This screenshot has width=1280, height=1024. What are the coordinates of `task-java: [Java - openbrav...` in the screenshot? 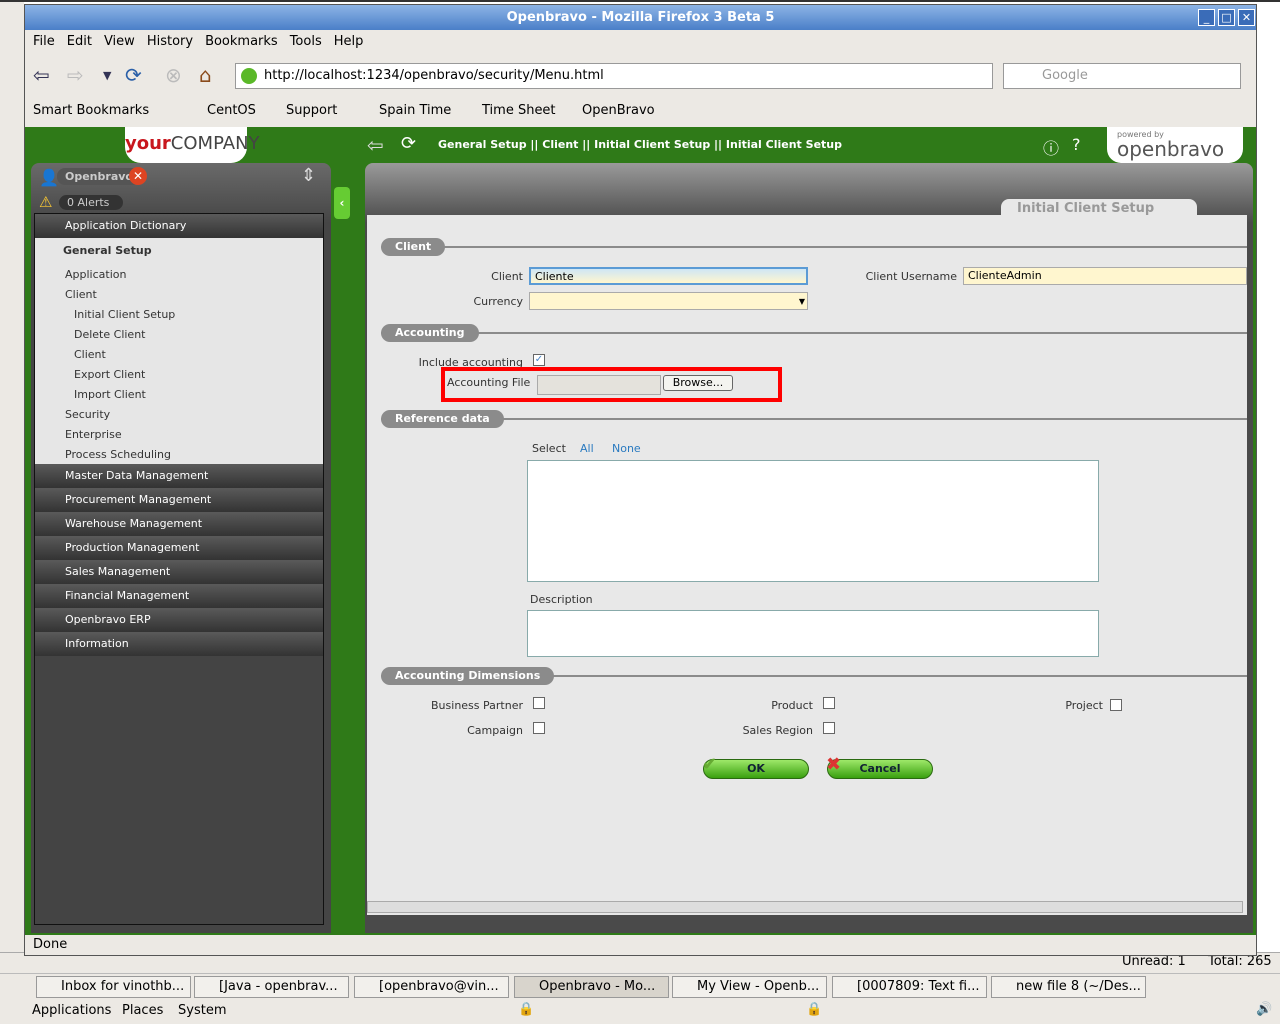 It's located at (271, 987).